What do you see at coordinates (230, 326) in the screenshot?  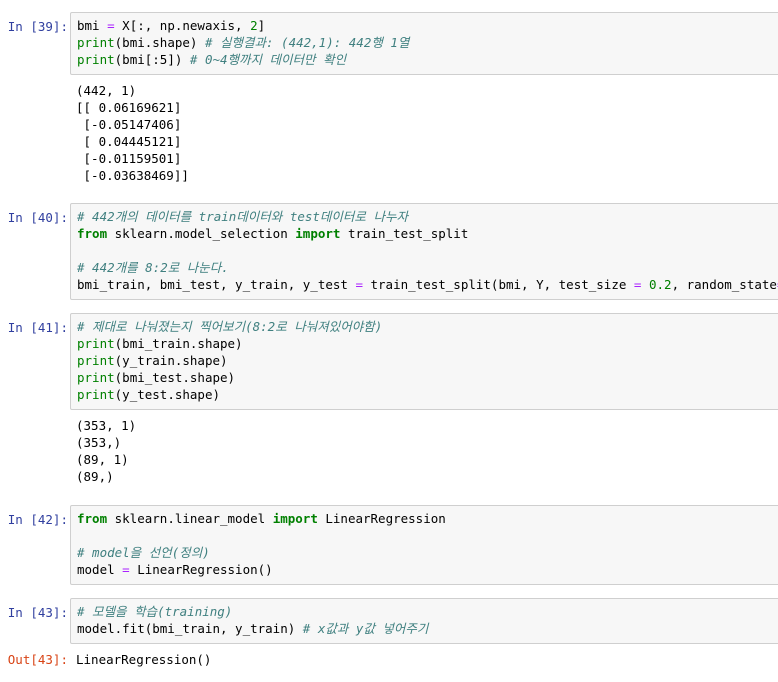 I see `code-comment: # 제대로 나눠졌는지 찍어보기(8:2로 나눠져있어야함)` at bounding box center [230, 326].